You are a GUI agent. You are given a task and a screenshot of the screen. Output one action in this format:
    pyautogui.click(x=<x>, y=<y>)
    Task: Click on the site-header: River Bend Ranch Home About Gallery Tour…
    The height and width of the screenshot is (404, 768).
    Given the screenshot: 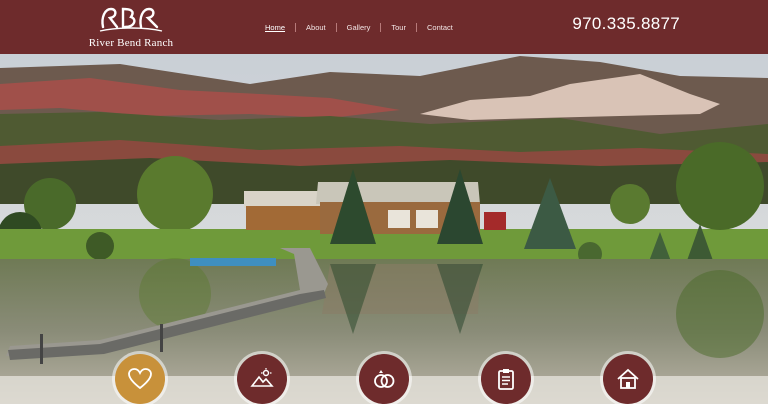 What is the action you would take?
    pyautogui.click(x=384, y=27)
    